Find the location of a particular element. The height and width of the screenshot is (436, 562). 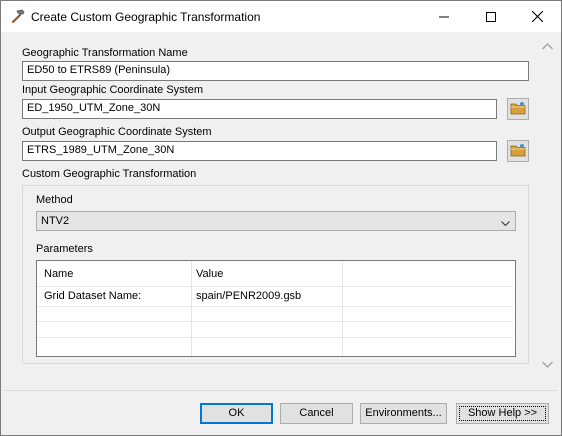

minimize-button is located at coordinates (444, 16).